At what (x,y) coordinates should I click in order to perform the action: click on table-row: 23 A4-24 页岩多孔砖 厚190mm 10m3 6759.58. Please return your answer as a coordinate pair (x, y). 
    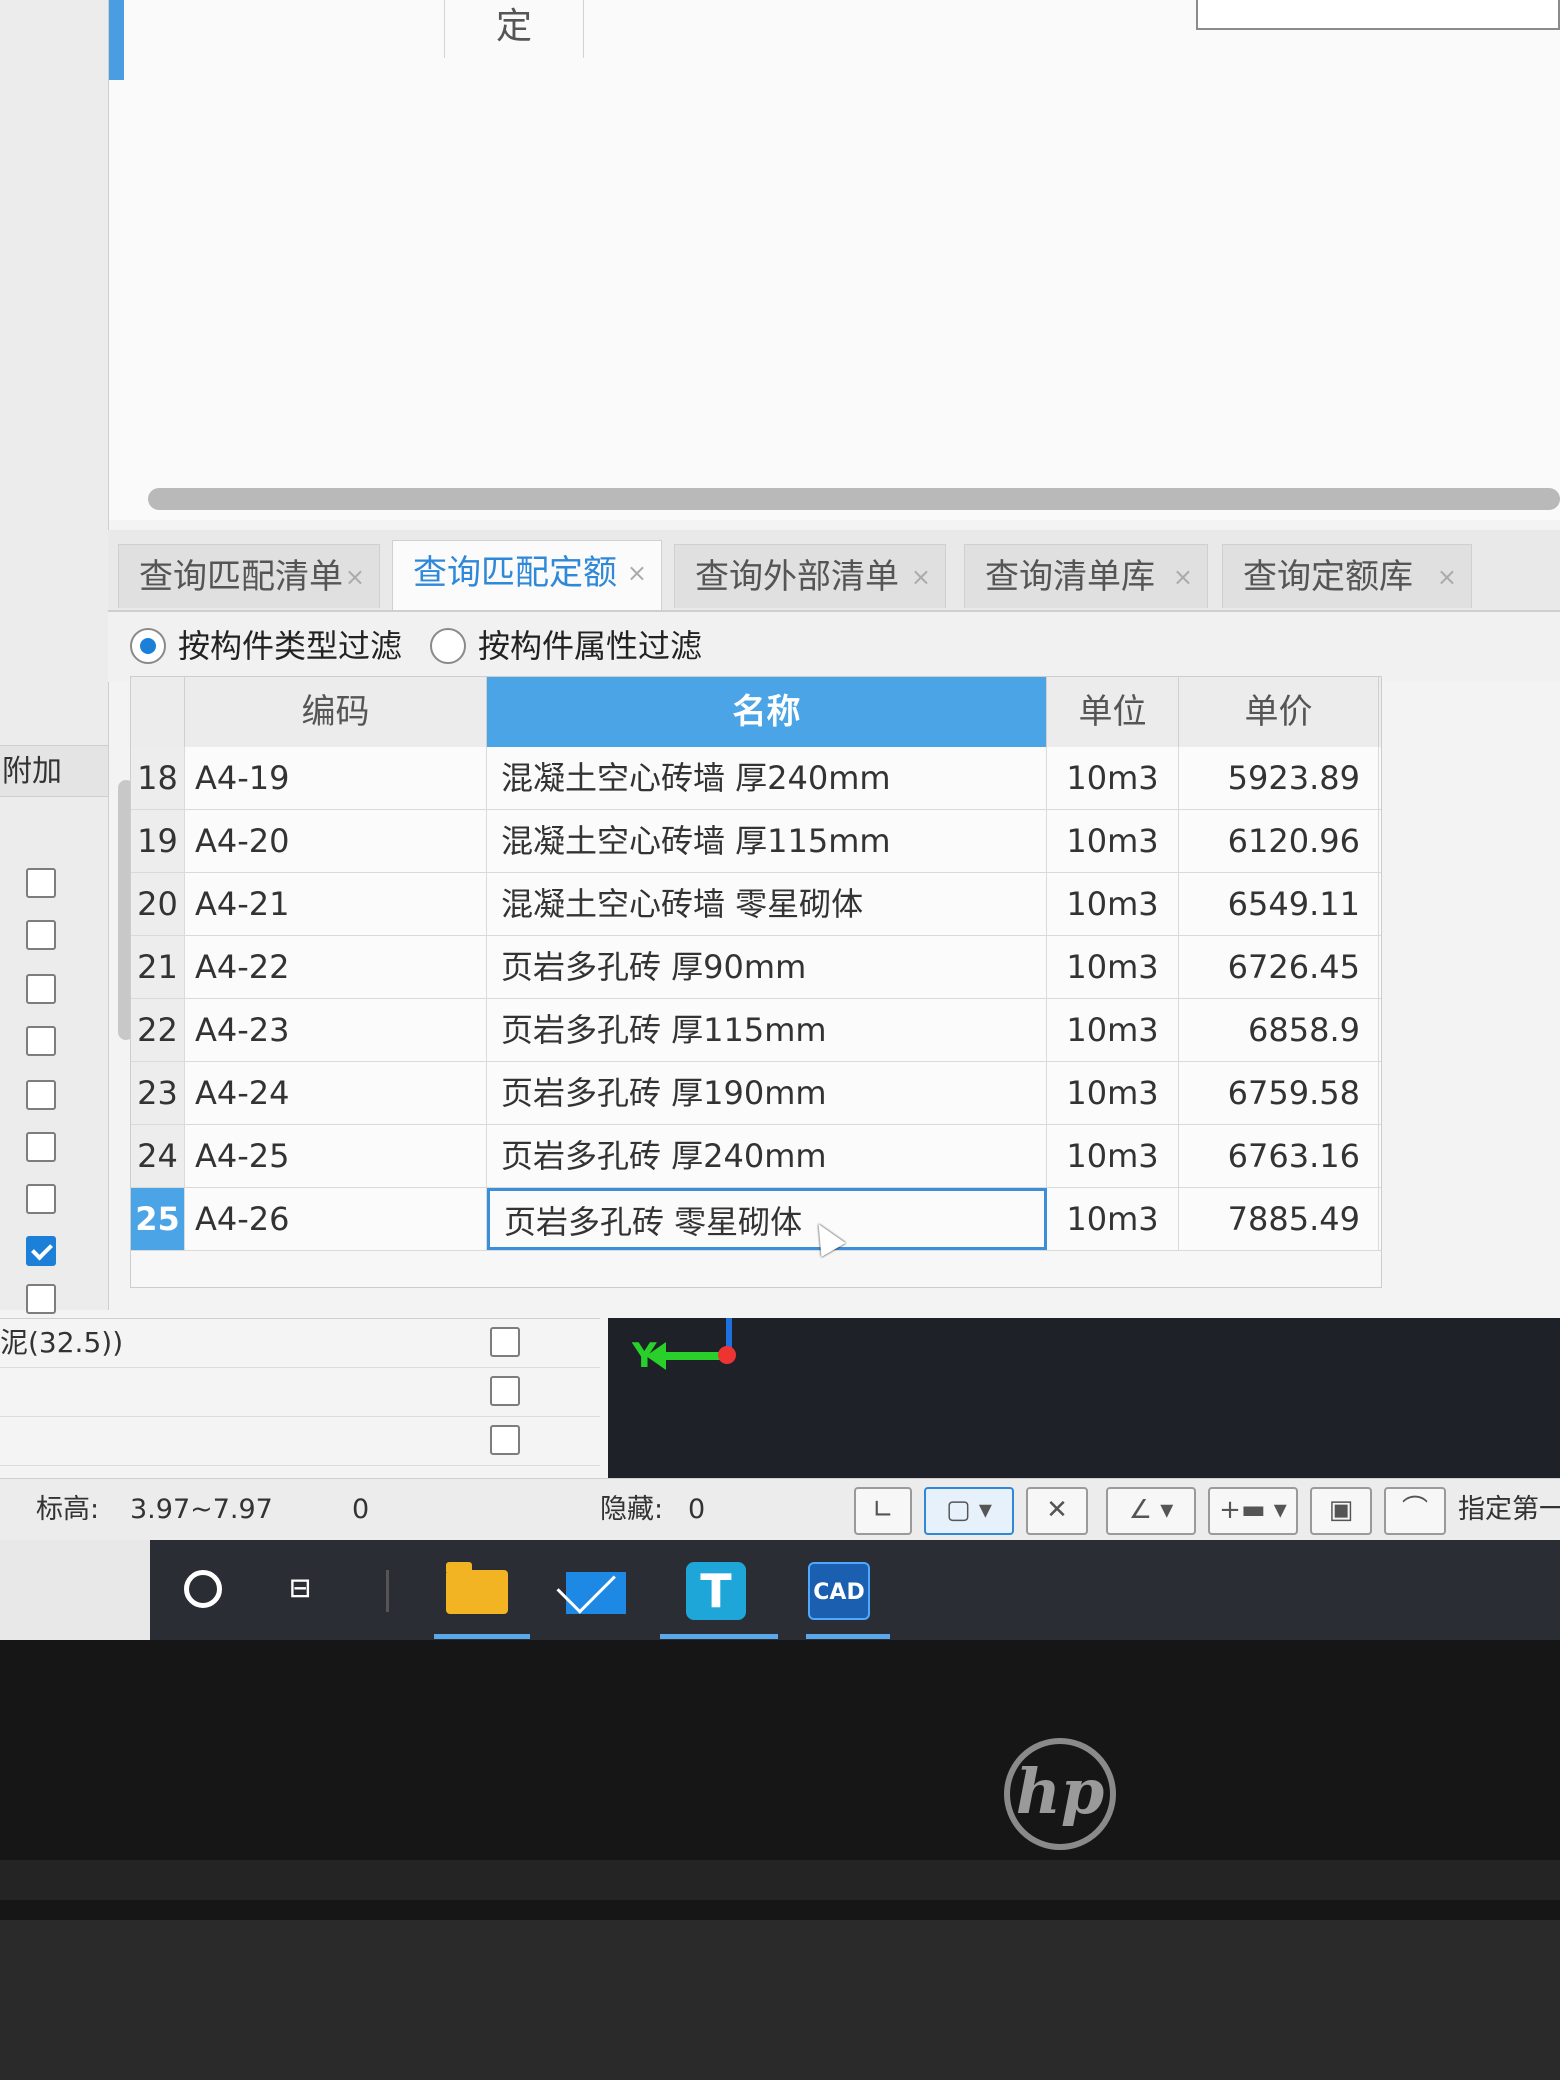
    Looking at the image, I should click on (756, 1093).